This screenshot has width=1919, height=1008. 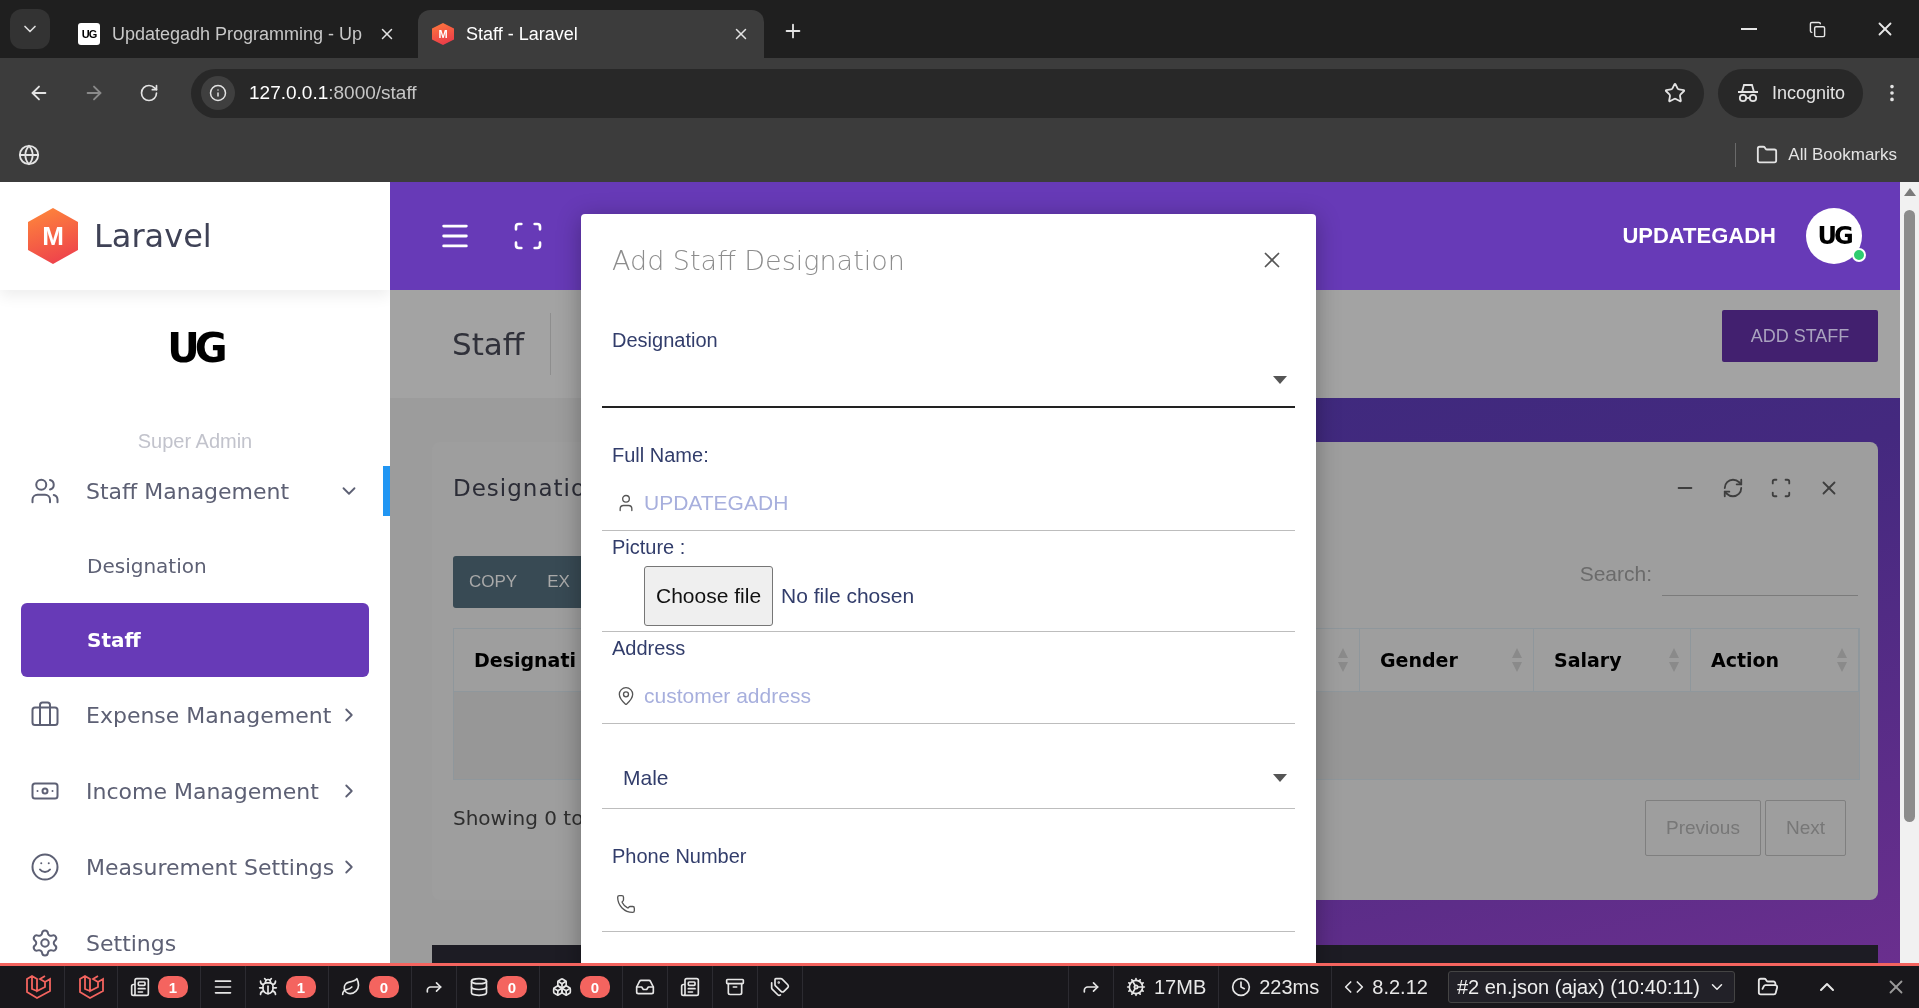 What do you see at coordinates (780, 987) in the screenshot?
I see `tags-icon` at bounding box center [780, 987].